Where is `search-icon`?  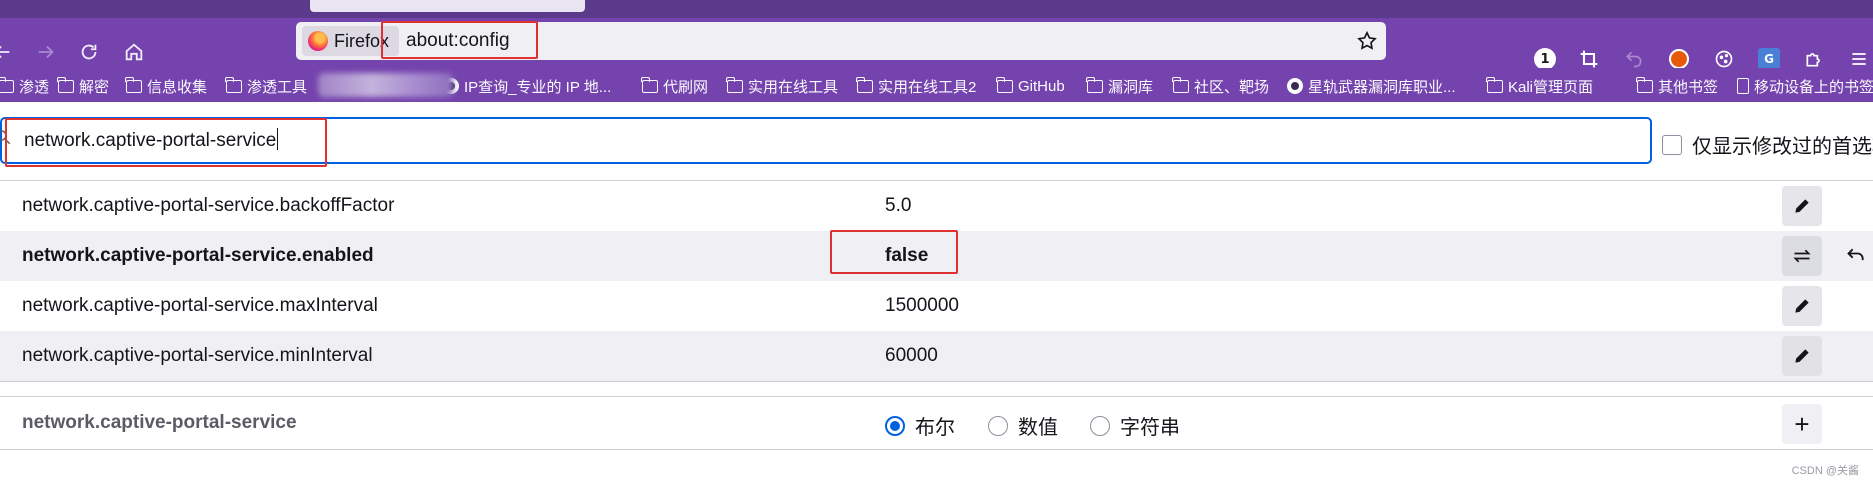
search-icon is located at coordinates (5, 137).